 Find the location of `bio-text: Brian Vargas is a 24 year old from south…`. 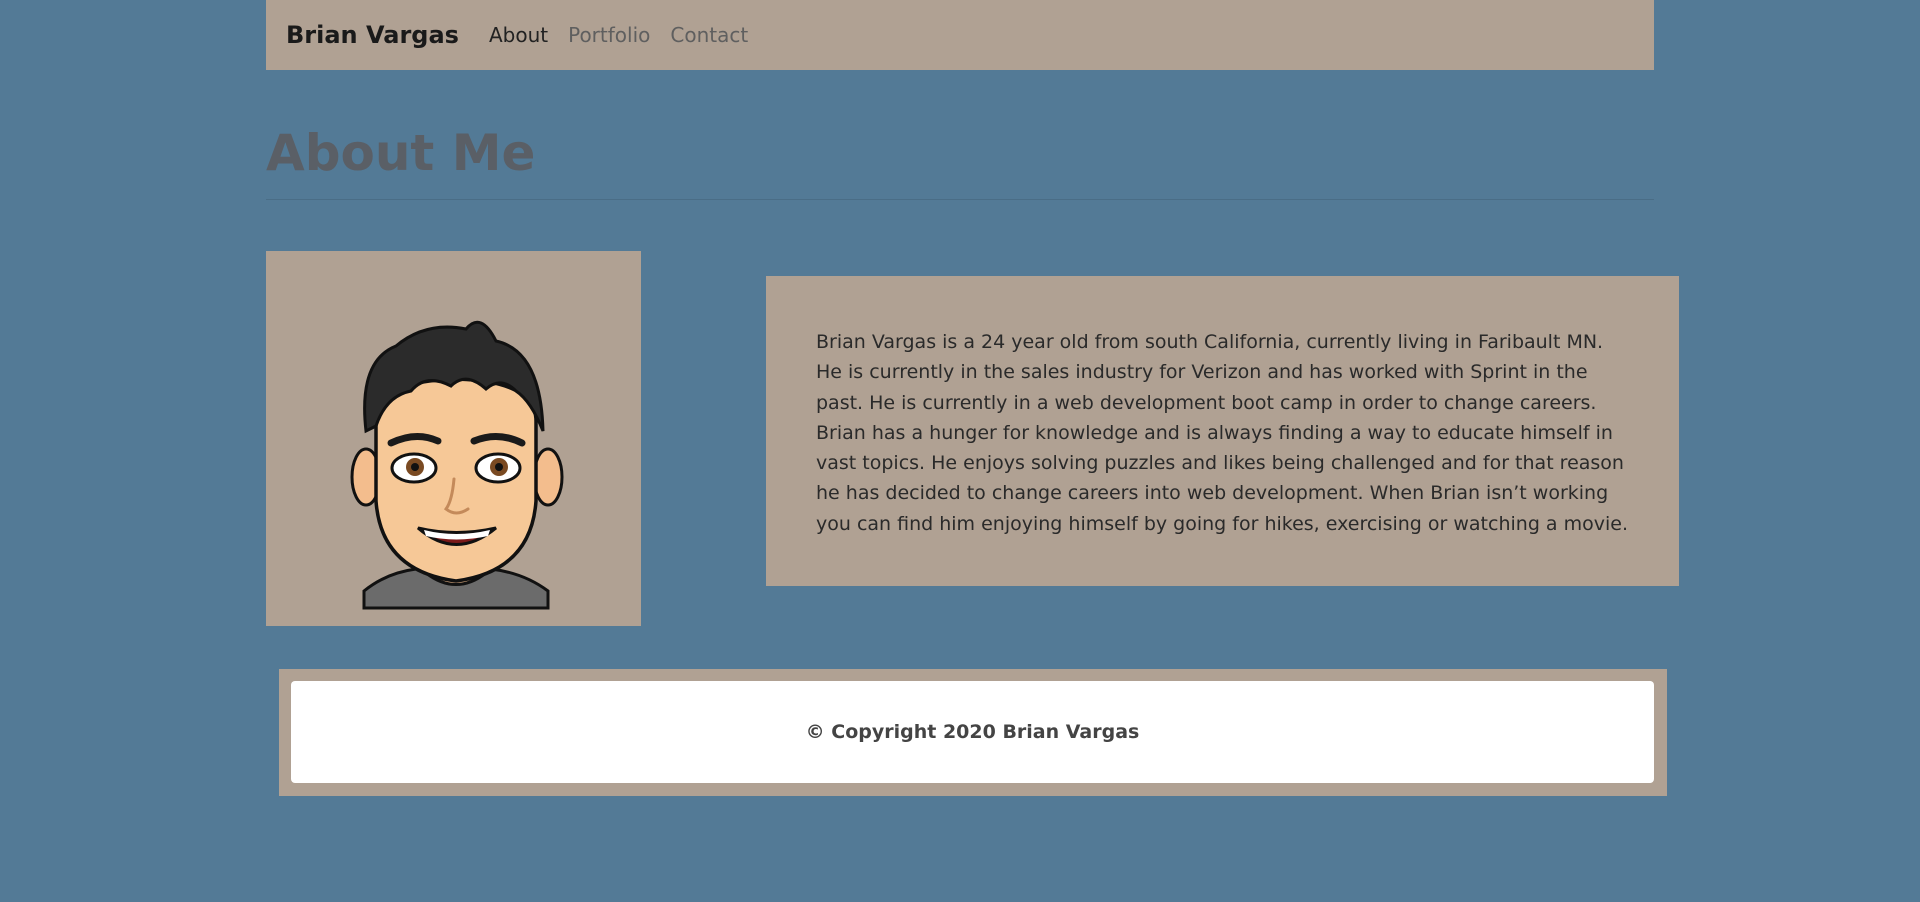

bio-text: Brian Vargas is a 24 year old from south… is located at coordinates (1222, 433).